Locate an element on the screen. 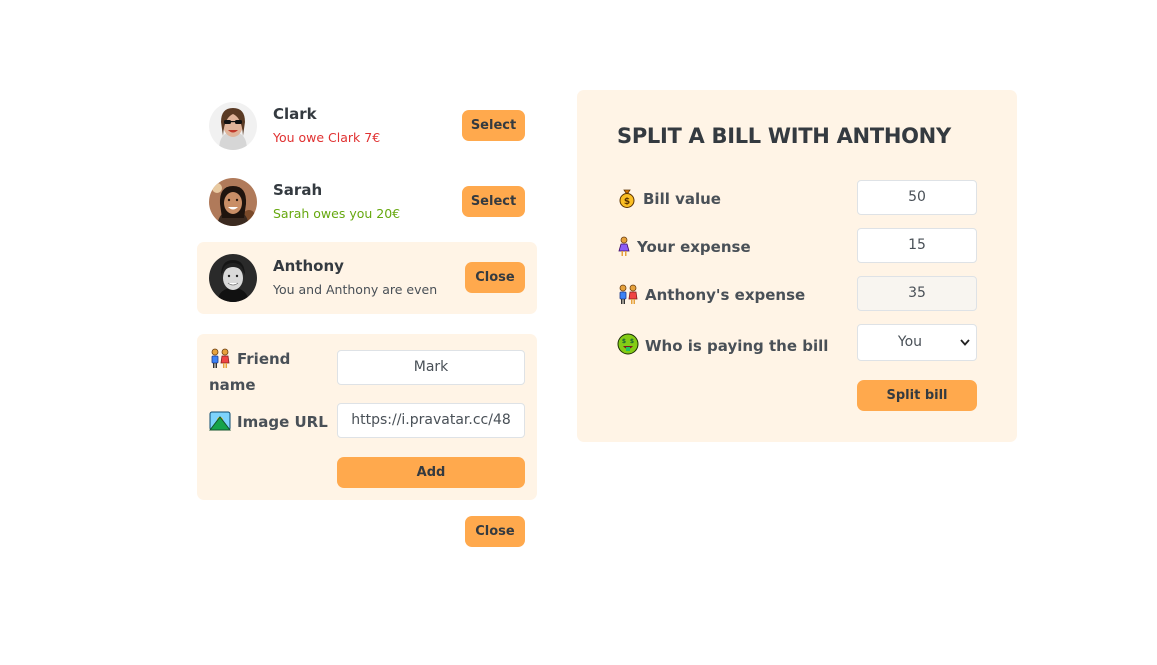  split-bill-button: Split bill is located at coordinates (917, 395).